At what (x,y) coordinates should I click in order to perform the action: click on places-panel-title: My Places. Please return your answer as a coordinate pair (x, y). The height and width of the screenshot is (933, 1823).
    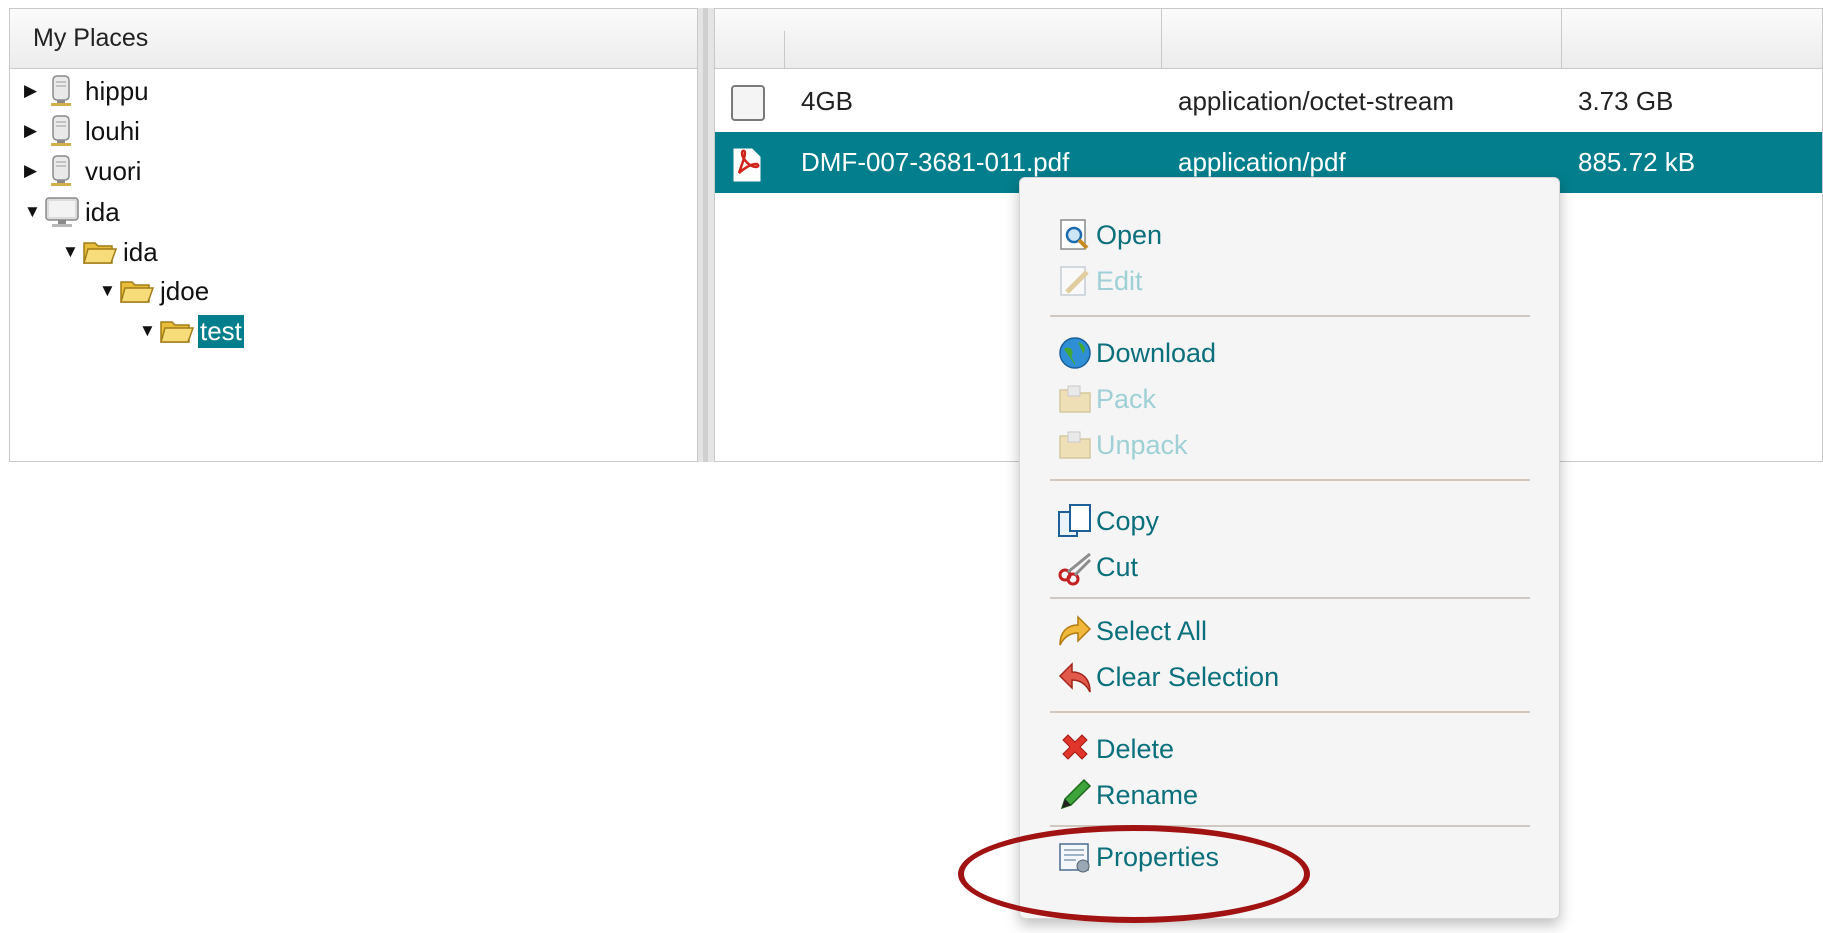
    Looking at the image, I should click on (354, 39).